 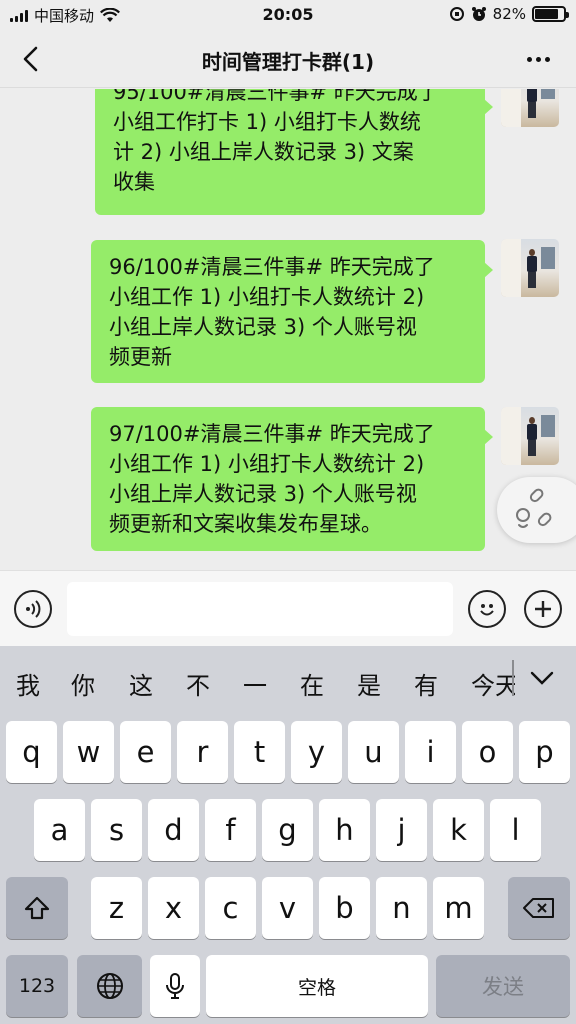 I want to click on candidate-word: 在, so click(x=312, y=683).